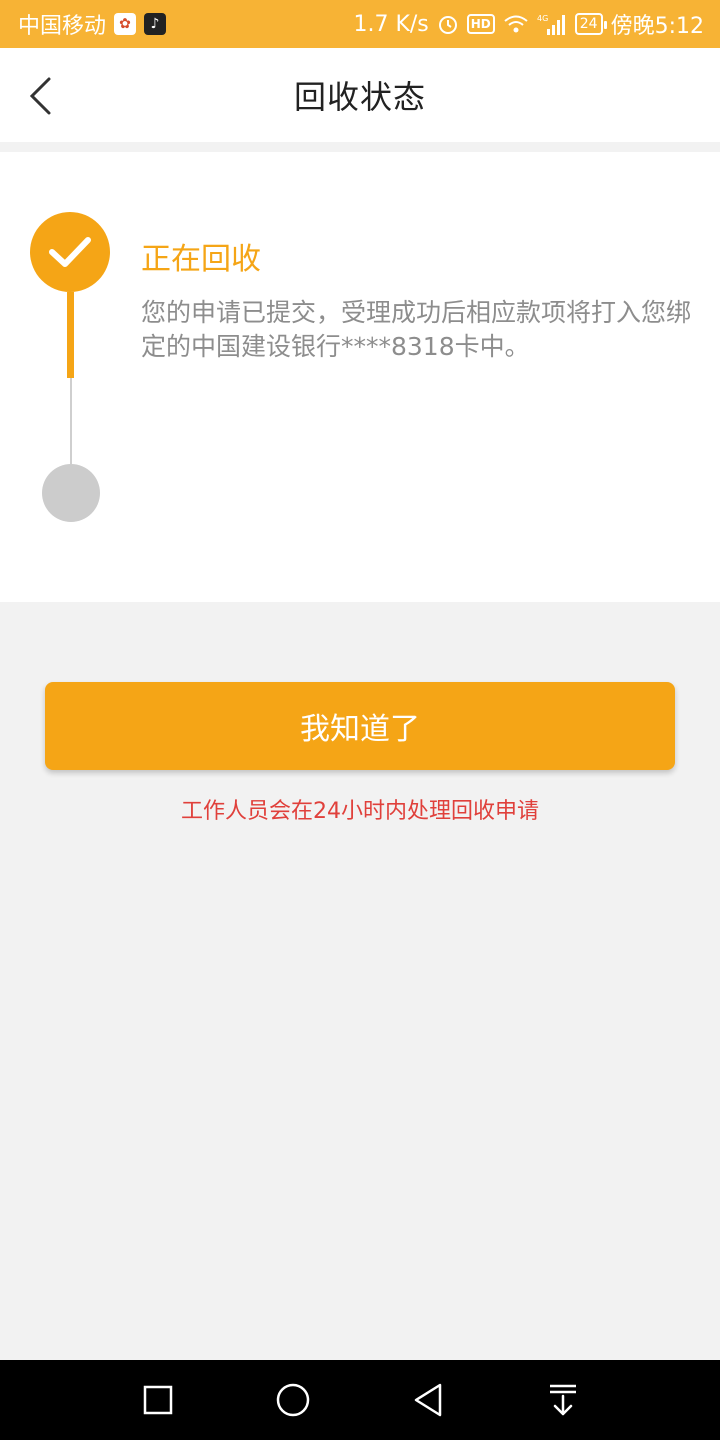 This screenshot has height=1440, width=720. I want to click on chevron-left-icon, so click(40, 96).